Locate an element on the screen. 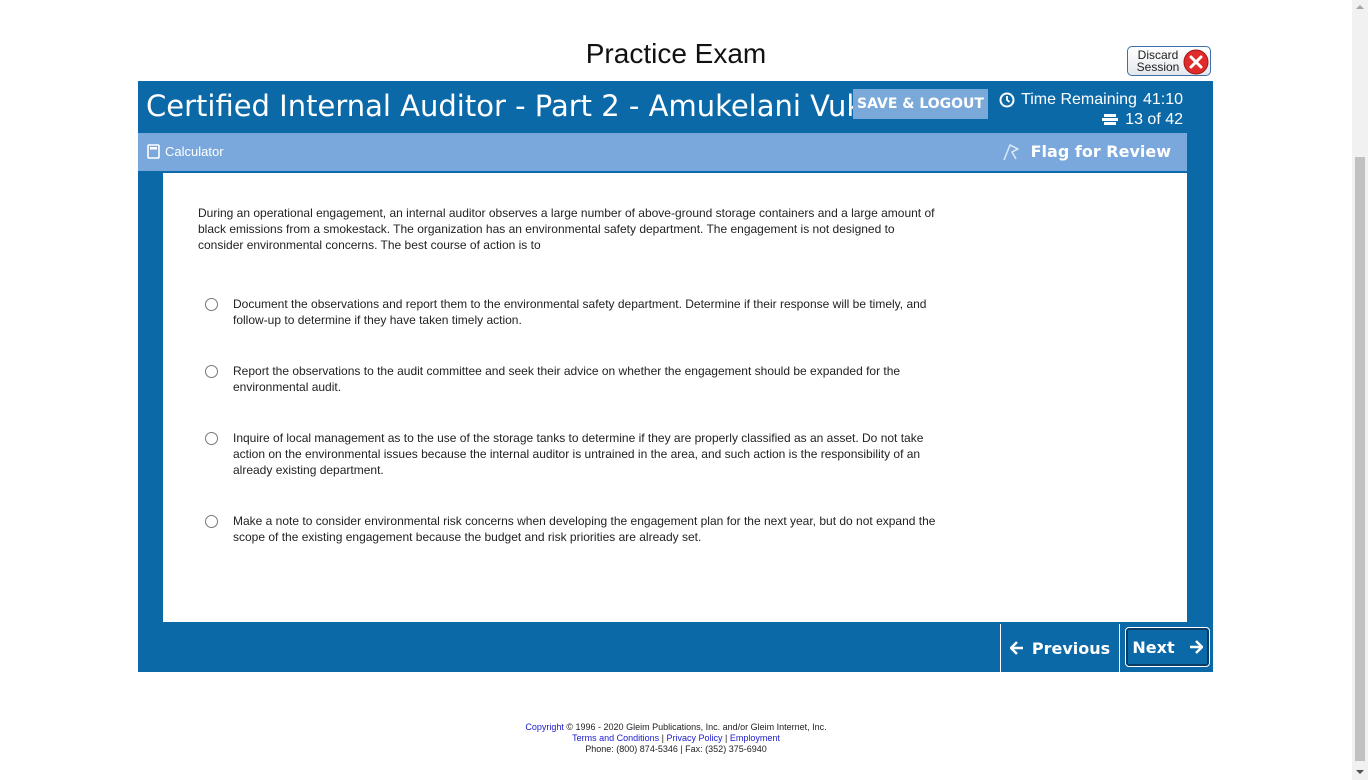  toolbar: Calculator Flag for Review is located at coordinates (662, 152).